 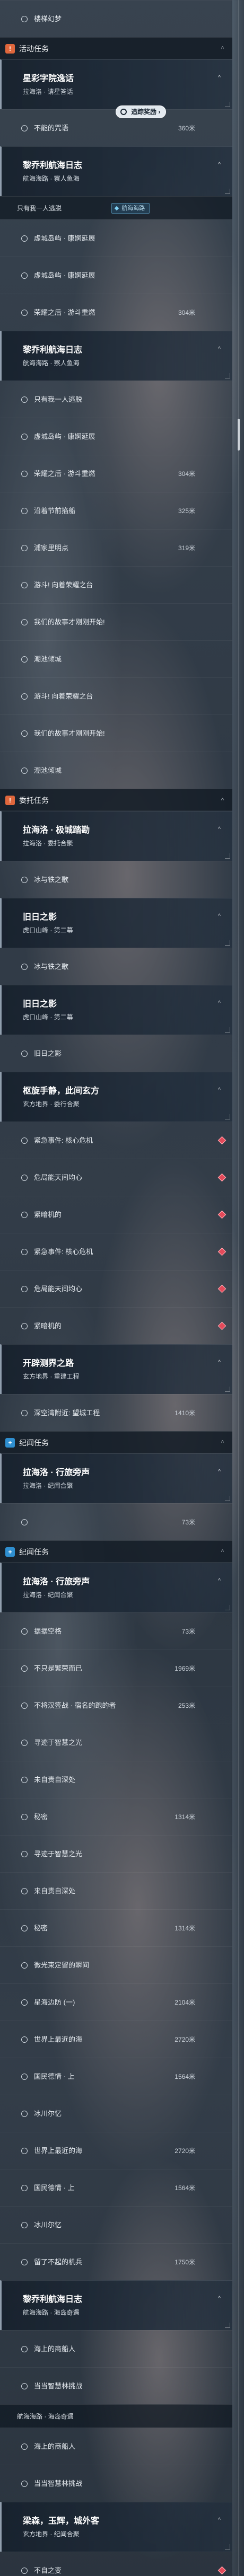 What do you see at coordinates (116, 1964) in the screenshot?
I see `task-item: 微光束定留的瞬间` at bounding box center [116, 1964].